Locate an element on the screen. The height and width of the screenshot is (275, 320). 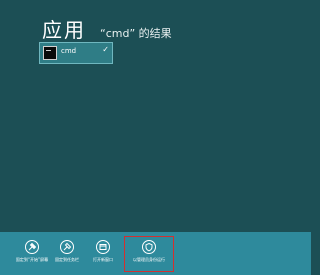
app-tile-cmd: cmd ✓ is located at coordinates (76, 53).